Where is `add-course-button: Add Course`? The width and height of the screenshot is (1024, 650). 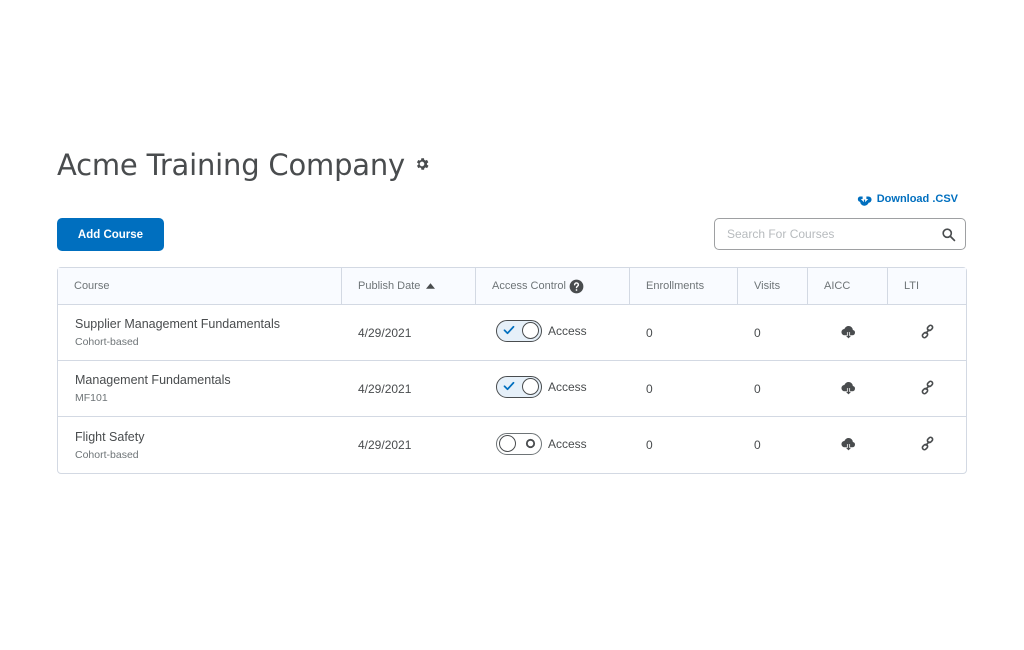
add-course-button: Add Course is located at coordinates (110, 234).